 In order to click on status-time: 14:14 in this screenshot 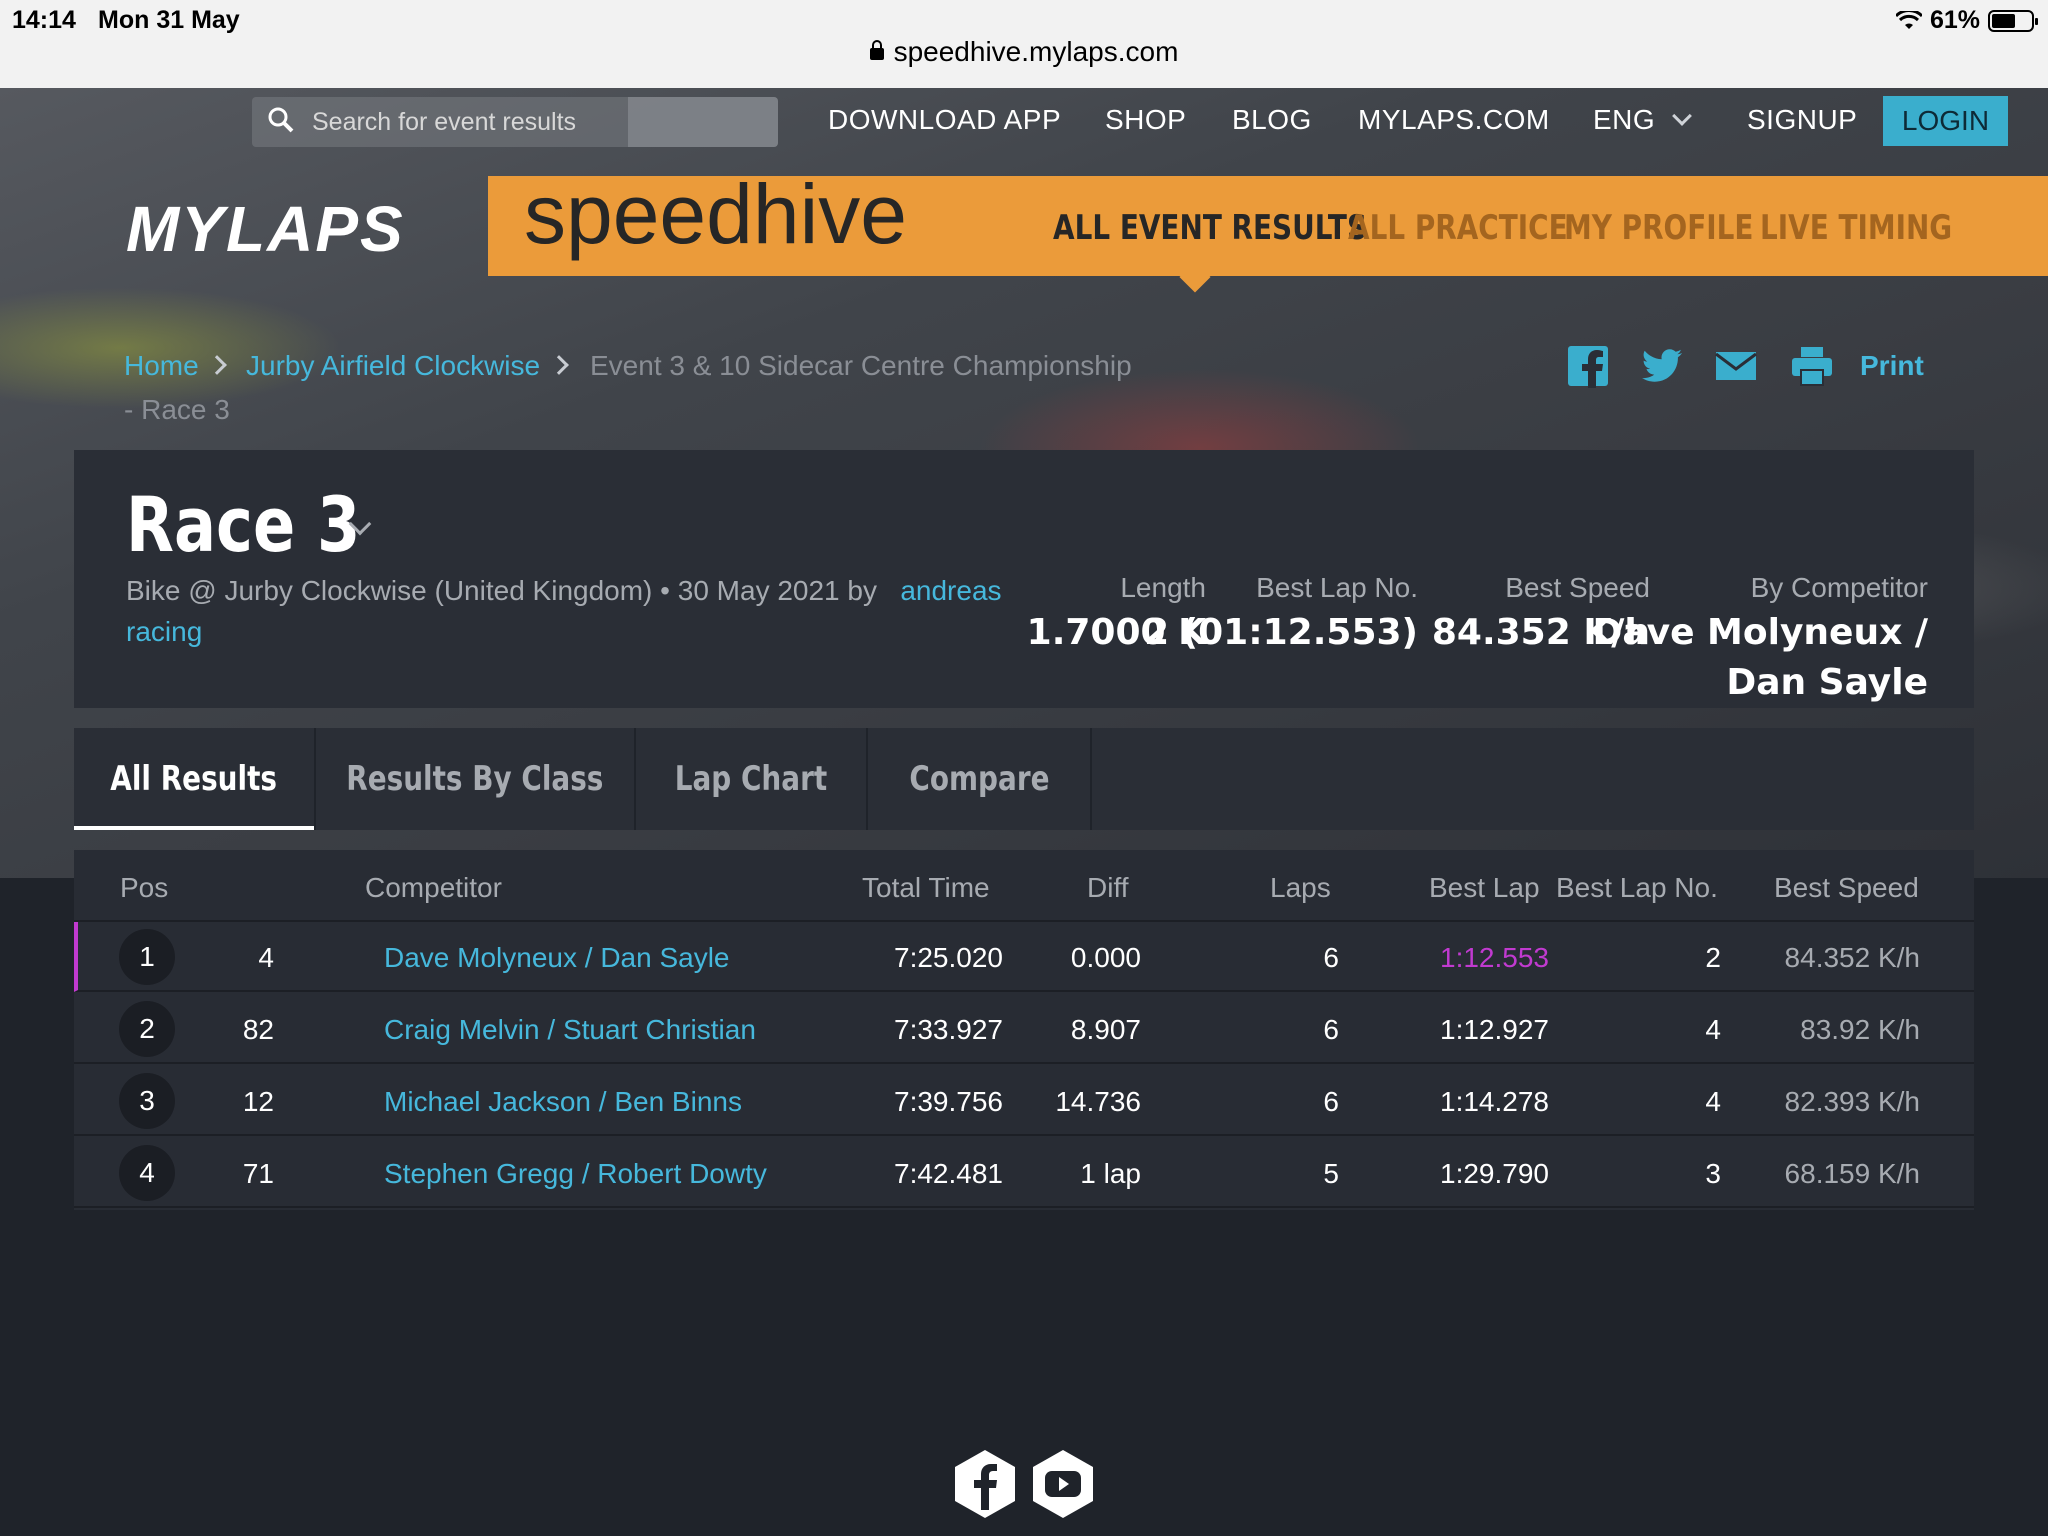, I will do `click(44, 20)`.